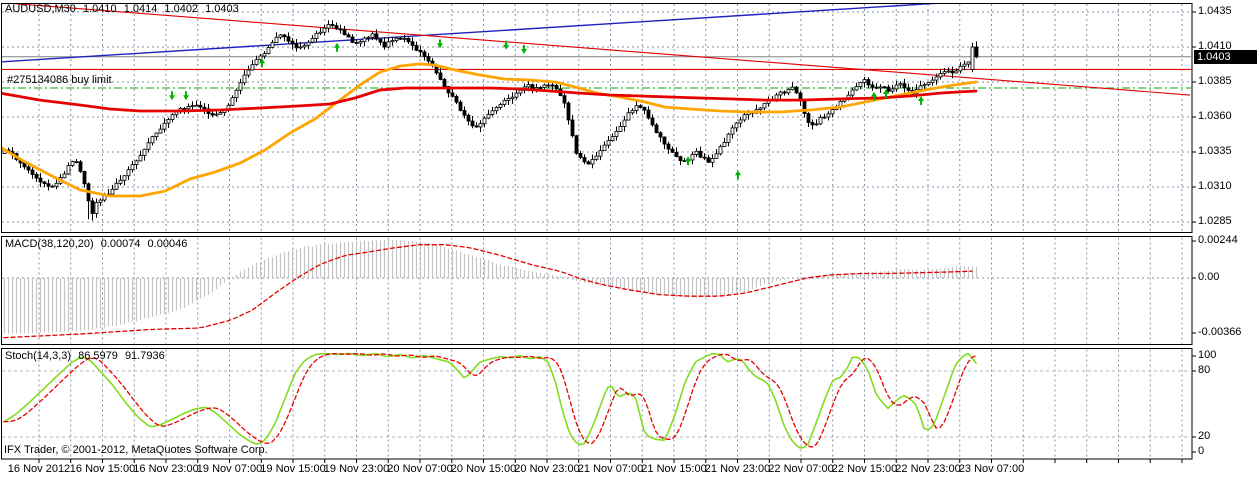 The image size is (1258, 478). What do you see at coordinates (99, 9) in the screenshot?
I see `quote-open: 1.0410` at bounding box center [99, 9].